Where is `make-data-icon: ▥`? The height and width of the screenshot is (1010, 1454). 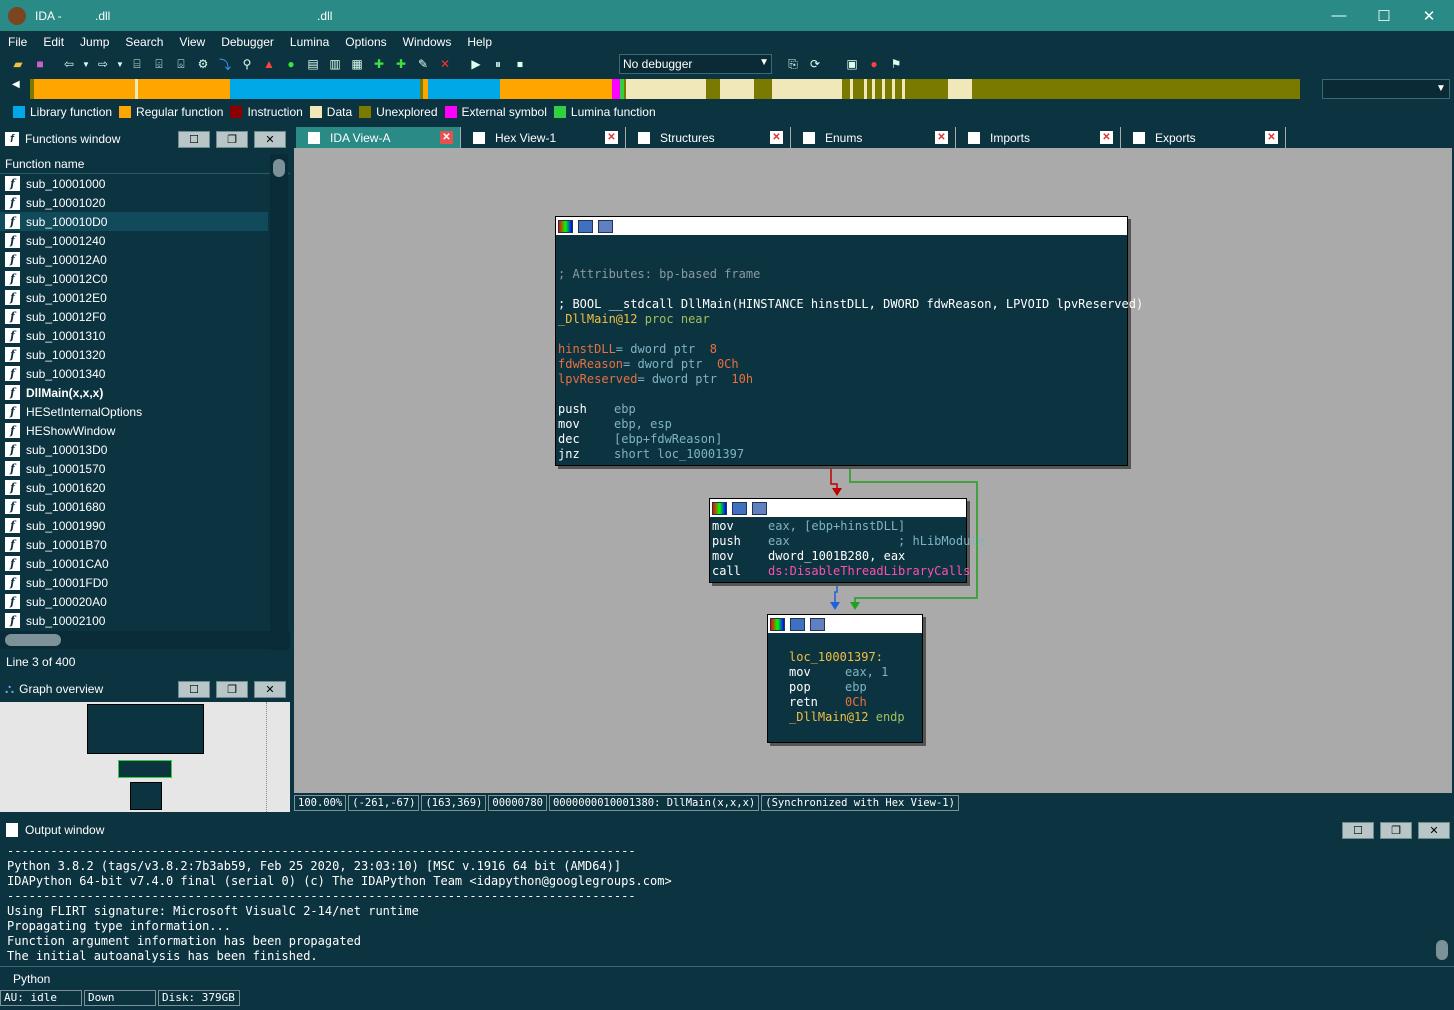
make-data-icon: ▥ is located at coordinates (335, 64).